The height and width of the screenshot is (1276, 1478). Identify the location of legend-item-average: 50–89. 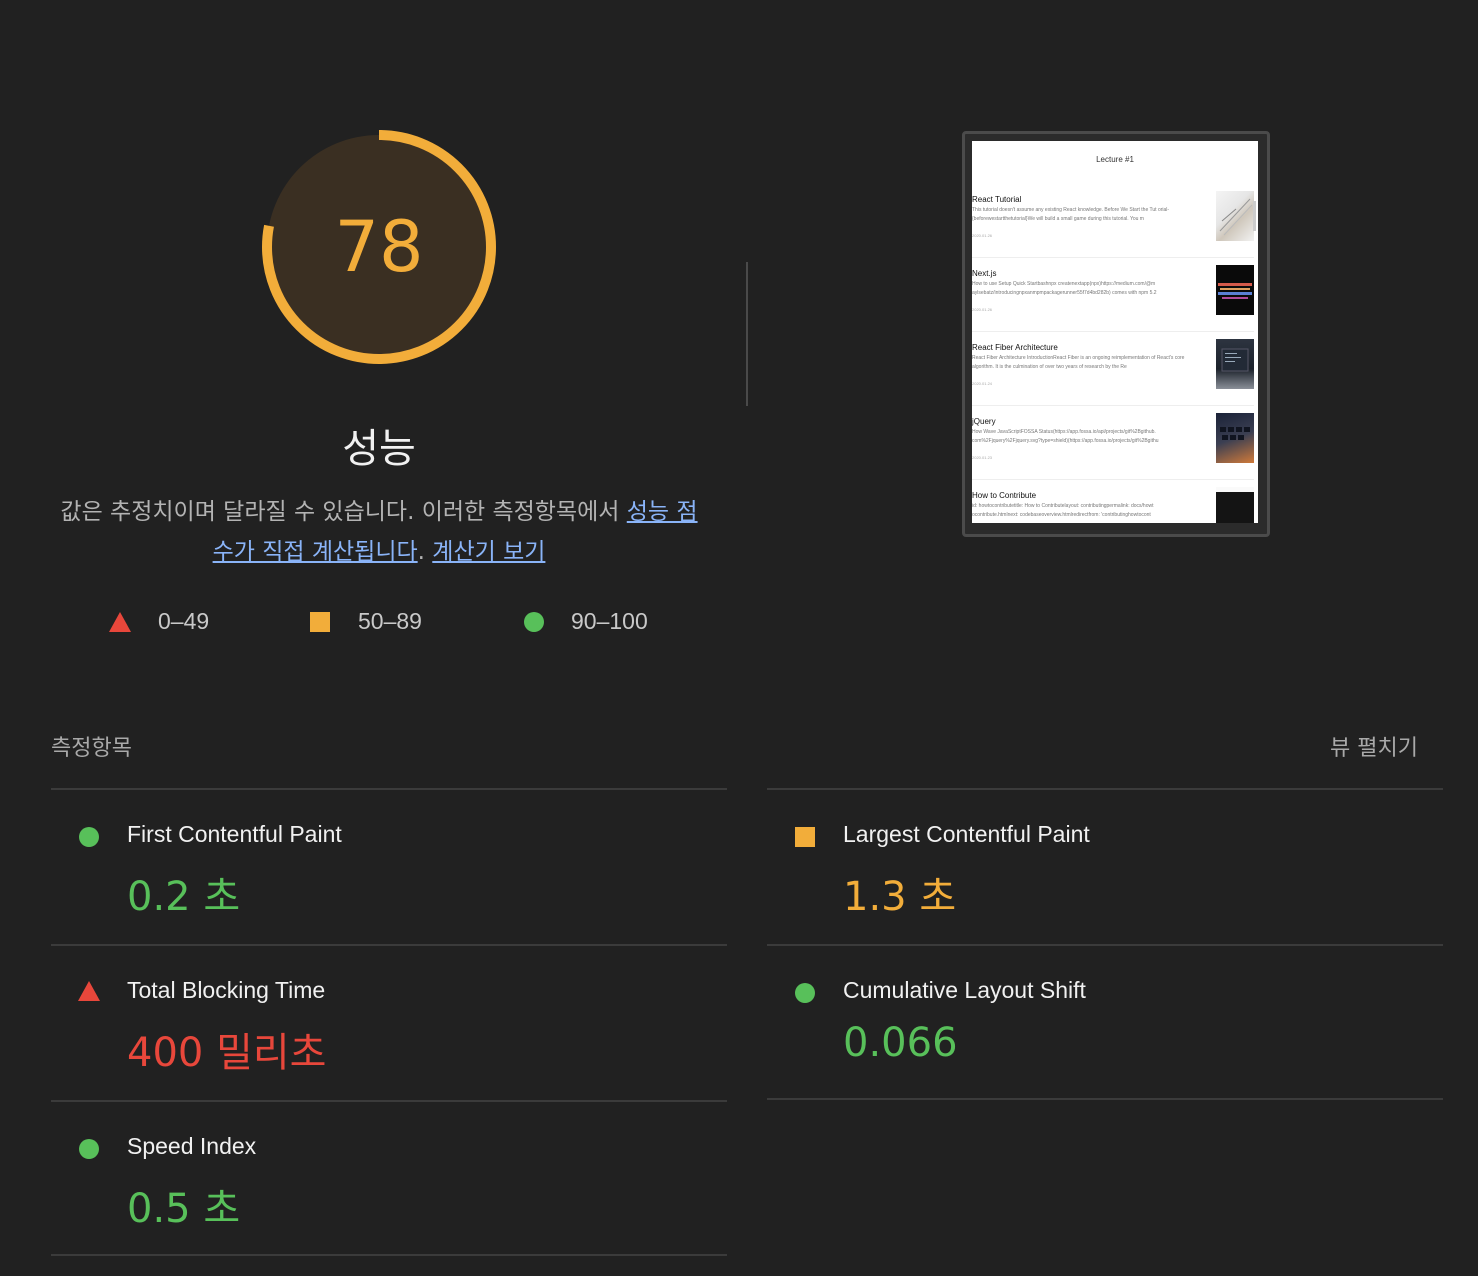
(366, 621).